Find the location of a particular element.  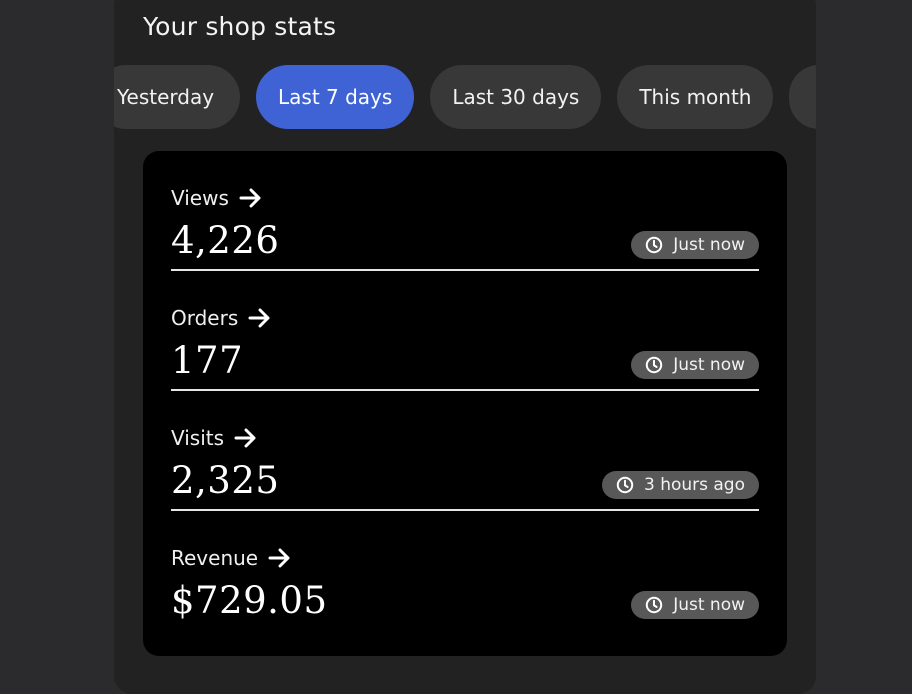

tab-yesterday: Yesterday is located at coordinates (177, 97).